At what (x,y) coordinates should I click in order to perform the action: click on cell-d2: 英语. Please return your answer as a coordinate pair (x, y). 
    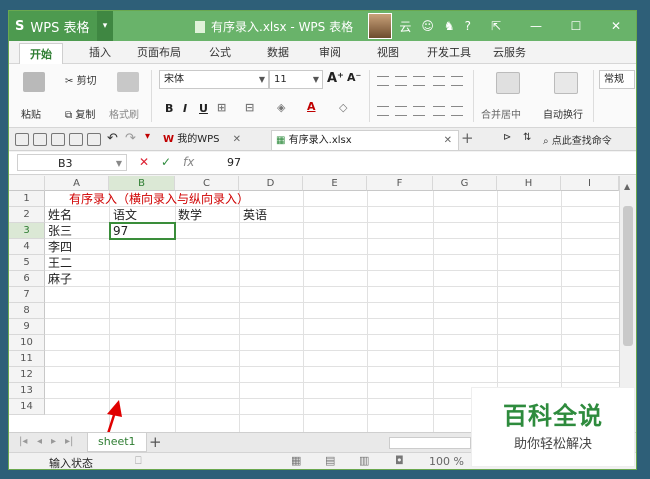
    Looking at the image, I should click on (255, 215).